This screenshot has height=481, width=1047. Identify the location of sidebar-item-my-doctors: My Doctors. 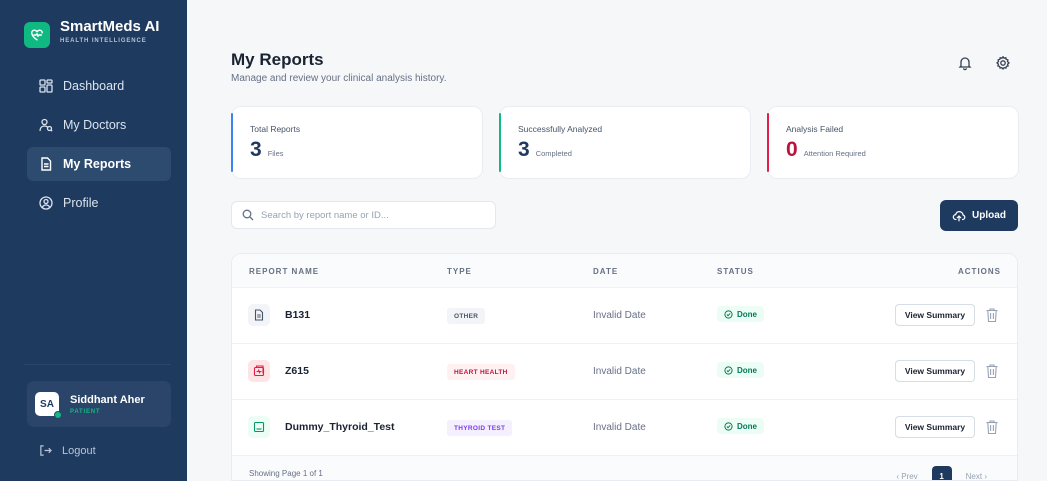
(99, 125).